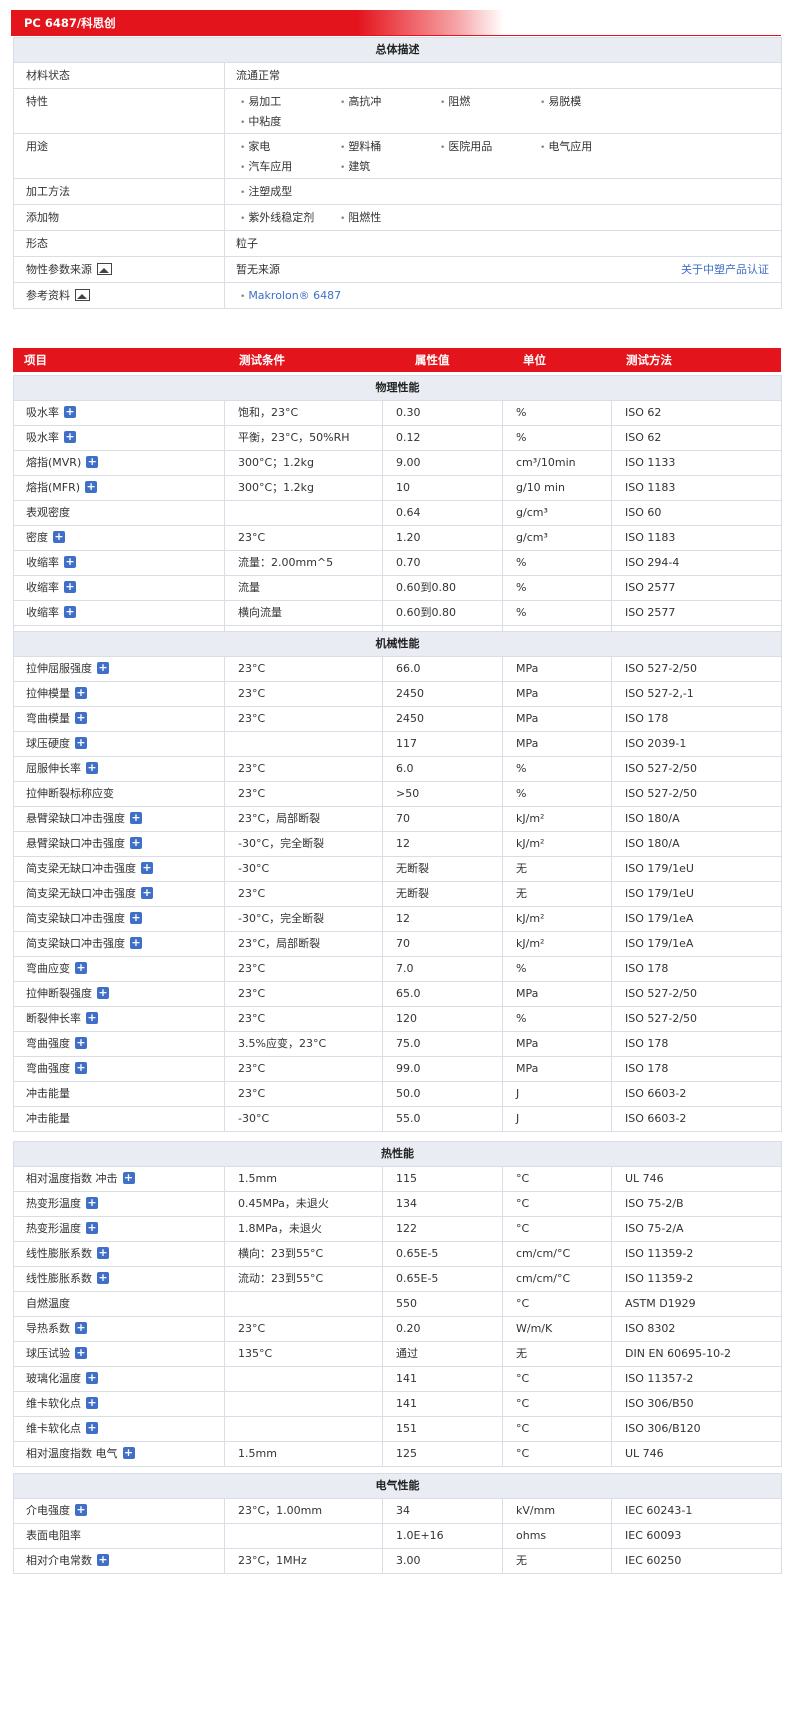 This screenshot has width=790, height=1713. I want to click on property-value: >50, so click(407, 794).